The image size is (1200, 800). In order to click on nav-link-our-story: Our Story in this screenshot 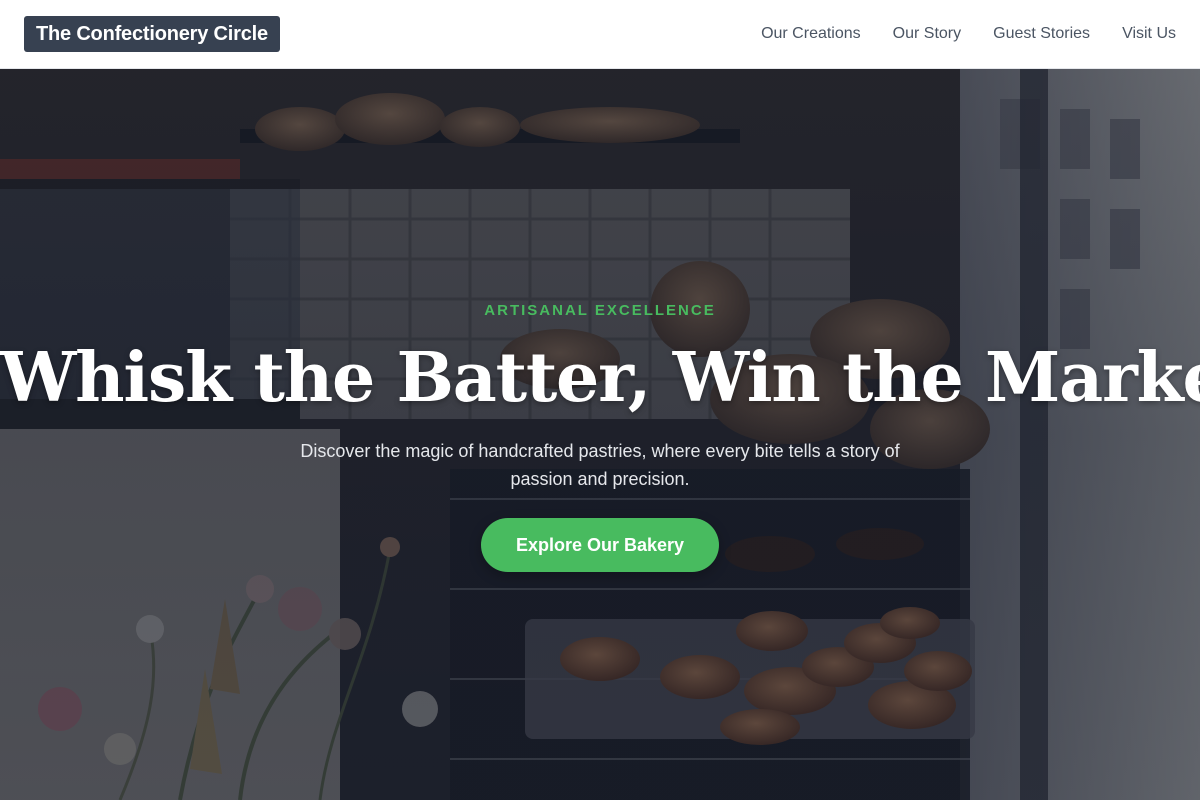, I will do `click(927, 34)`.